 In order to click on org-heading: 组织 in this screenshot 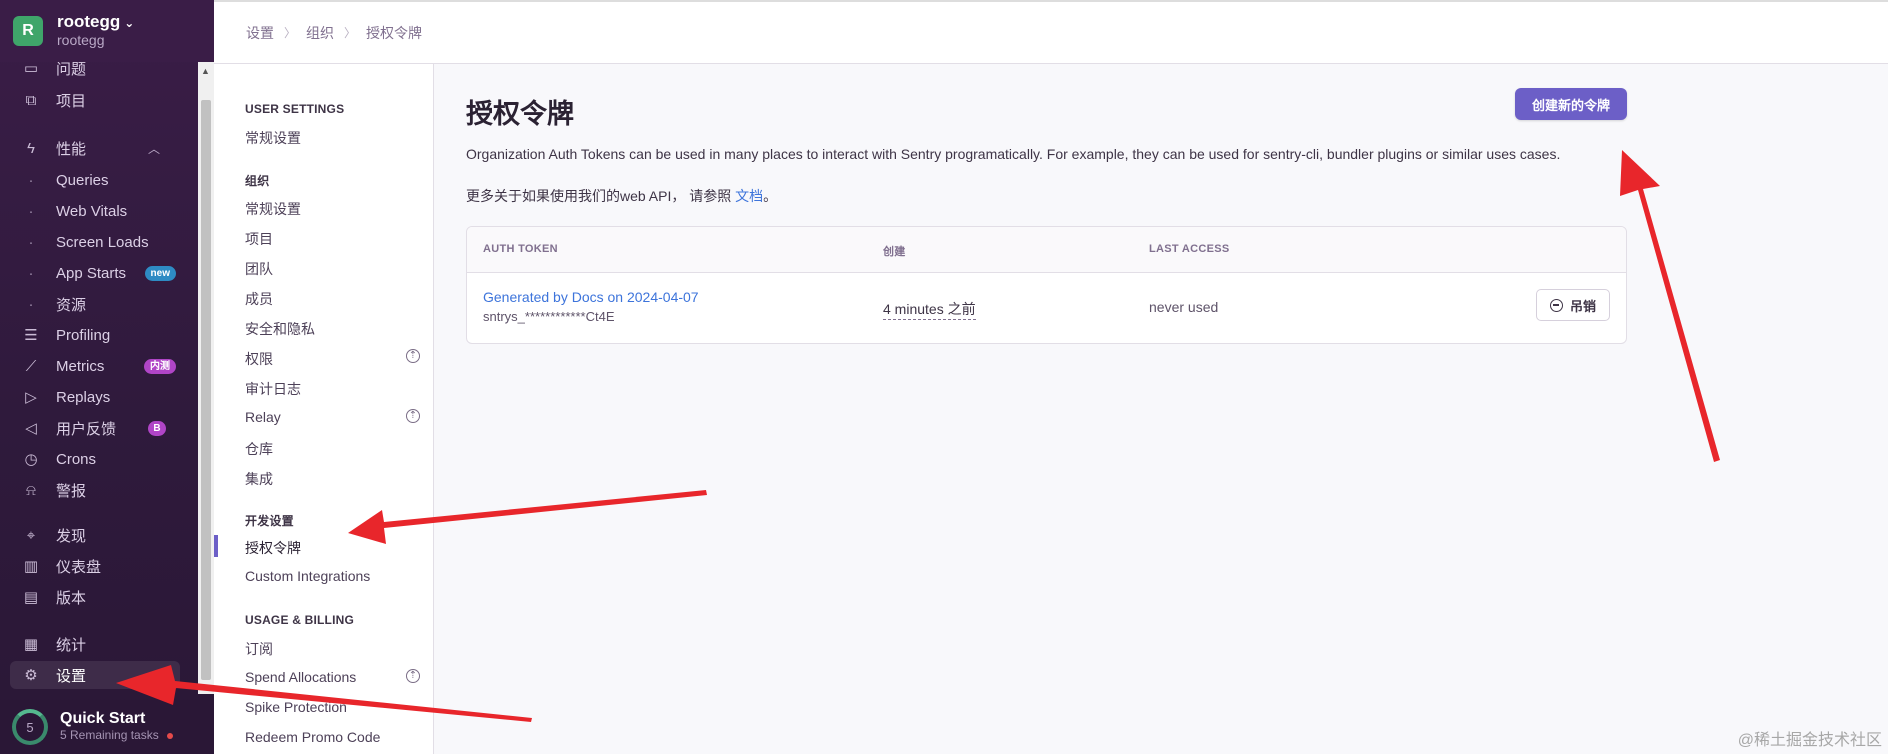, I will do `click(257, 181)`.